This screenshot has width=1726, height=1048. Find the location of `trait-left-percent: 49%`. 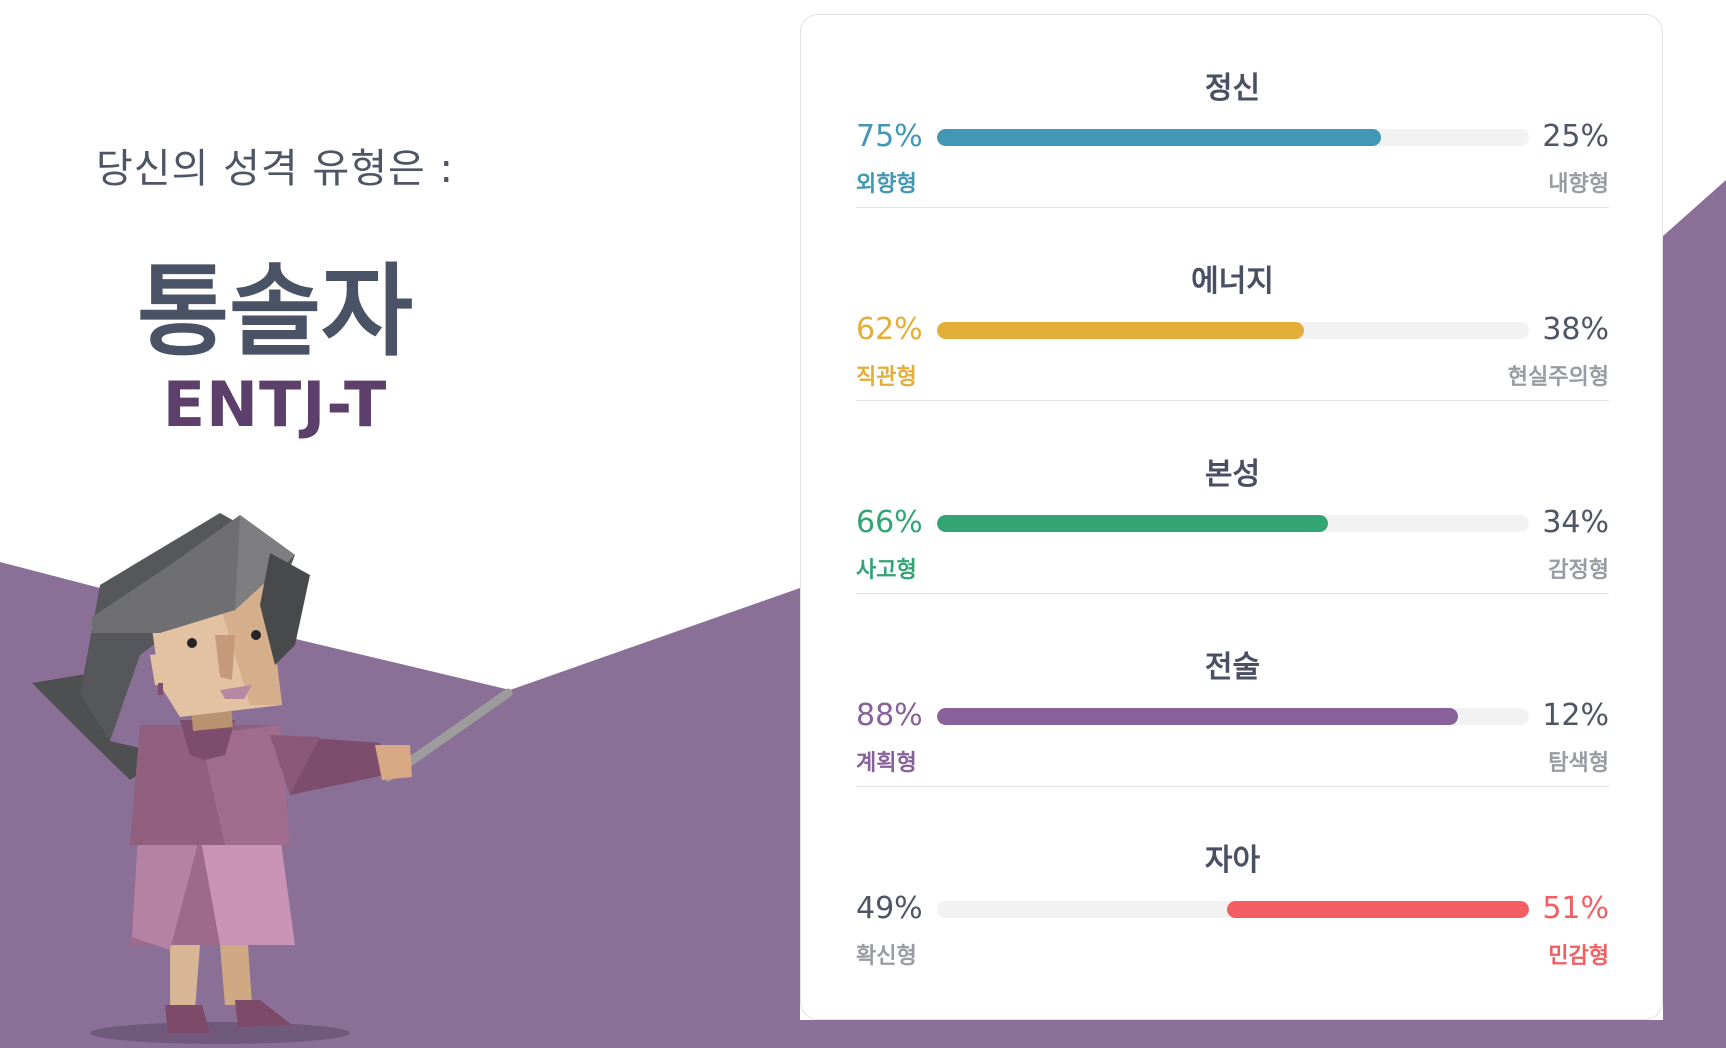

trait-left-percent: 49% is located at coordinates (889, 908).